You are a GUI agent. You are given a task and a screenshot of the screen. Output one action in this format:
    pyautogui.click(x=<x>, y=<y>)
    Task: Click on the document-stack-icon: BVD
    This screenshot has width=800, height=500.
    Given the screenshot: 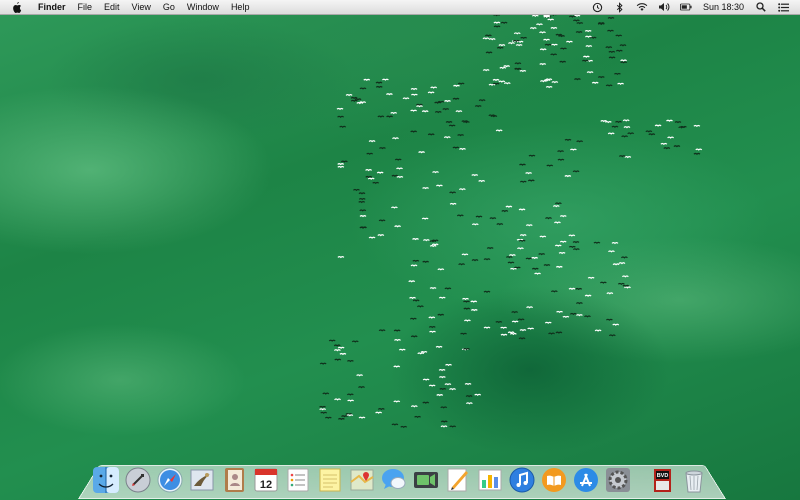 What is the action you would take?
    pyautogui.click(x=662, y=480)
    